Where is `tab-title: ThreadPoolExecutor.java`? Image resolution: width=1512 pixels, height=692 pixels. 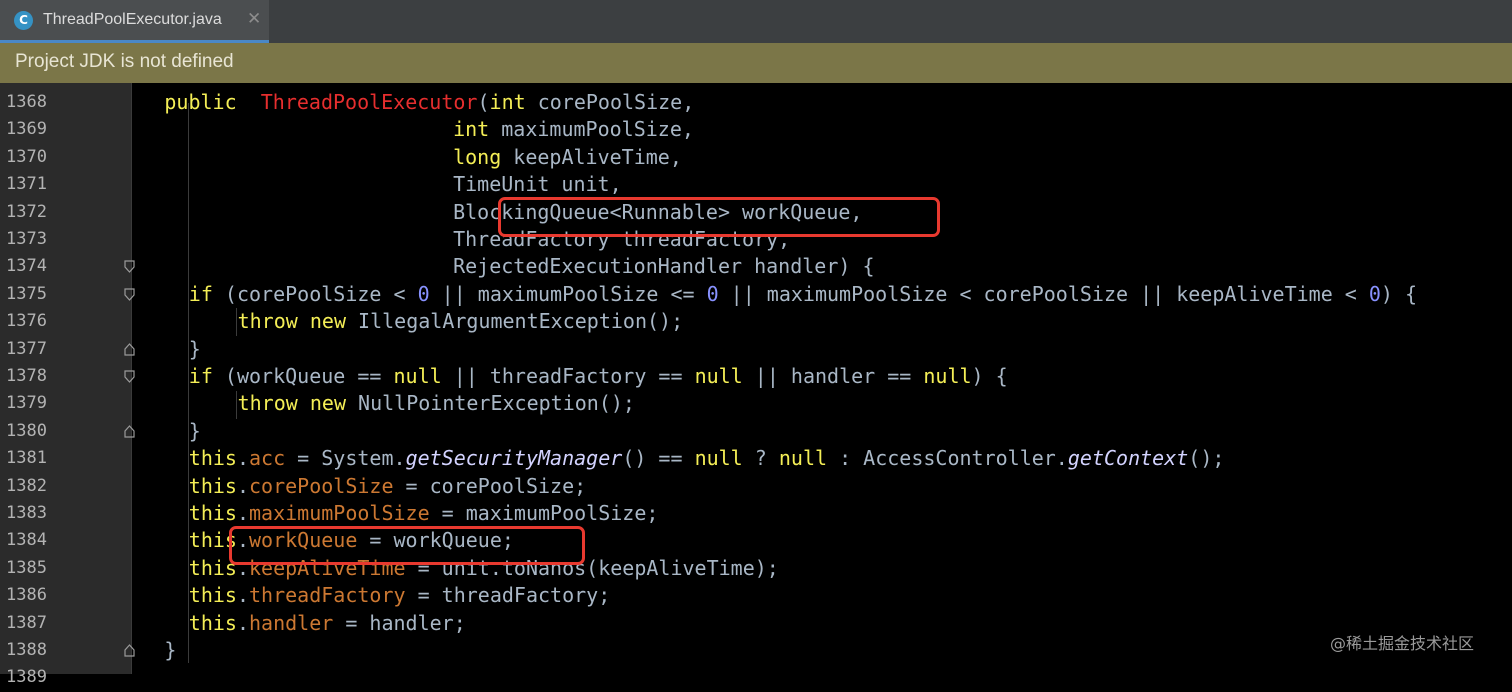
tab-title: ThreadPoolExecutor.java is located at coordinates (132, 19).